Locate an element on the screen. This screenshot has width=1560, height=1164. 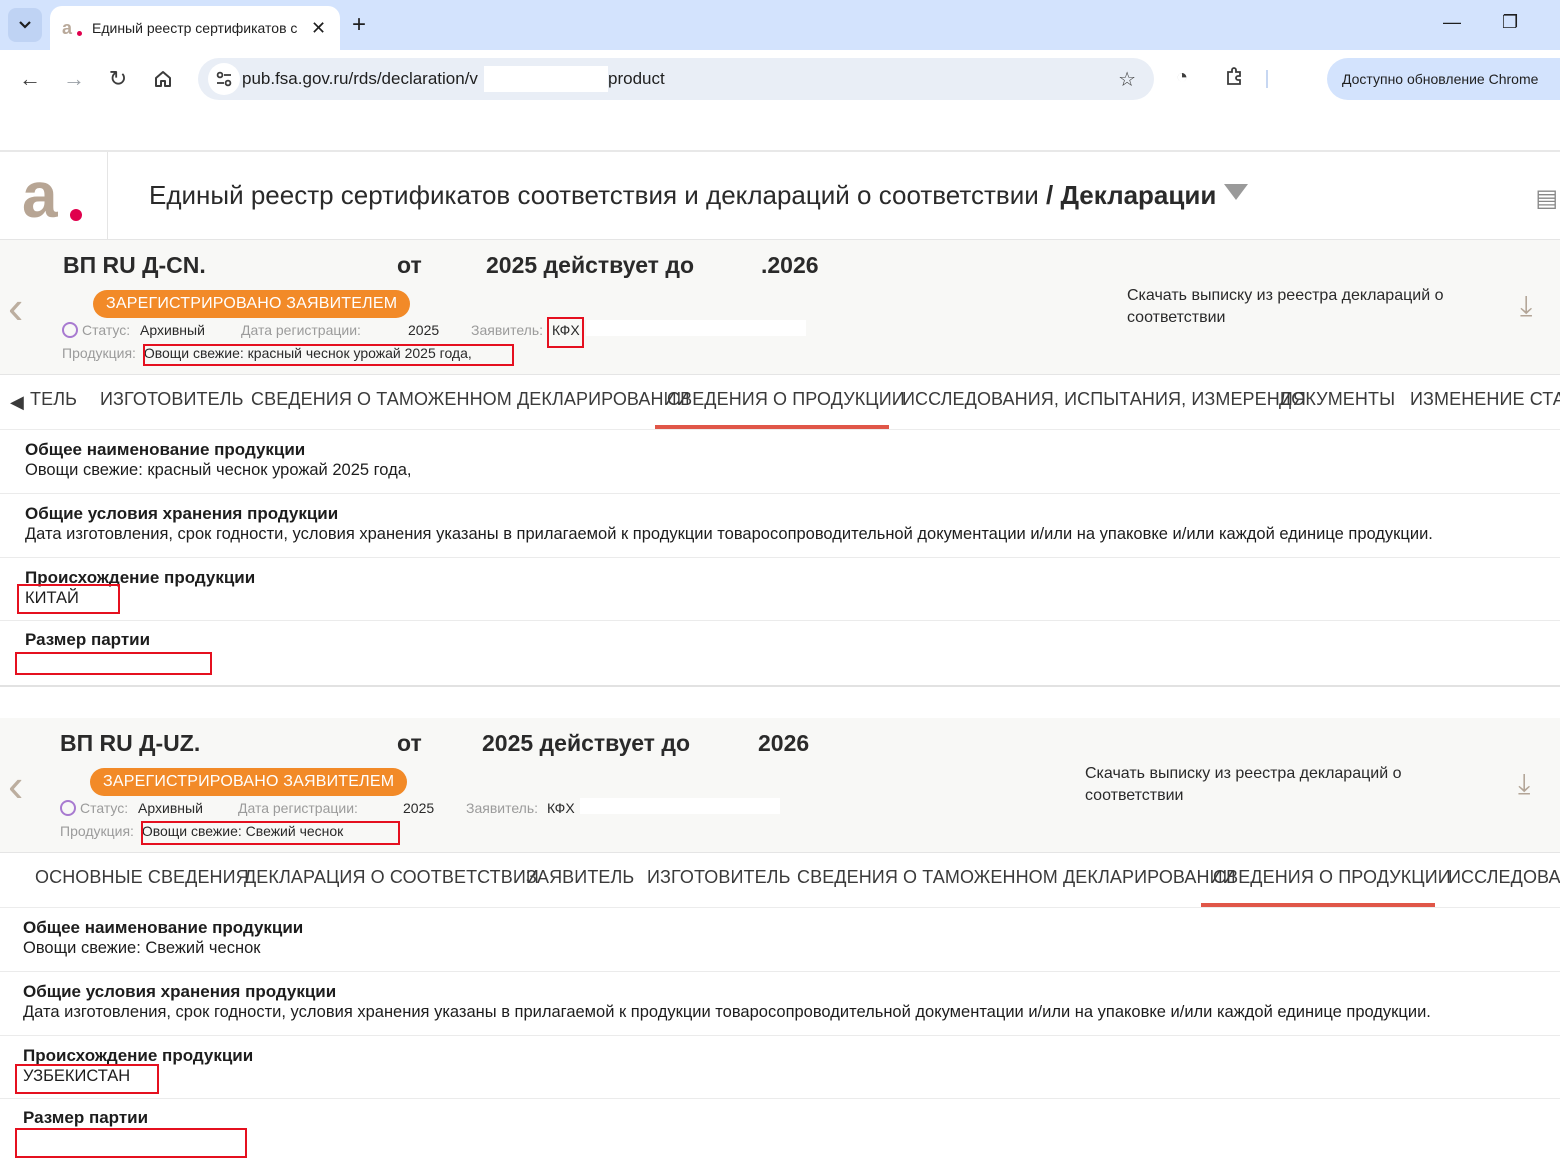
back-icon: ← is located at coordinates (30, 79).